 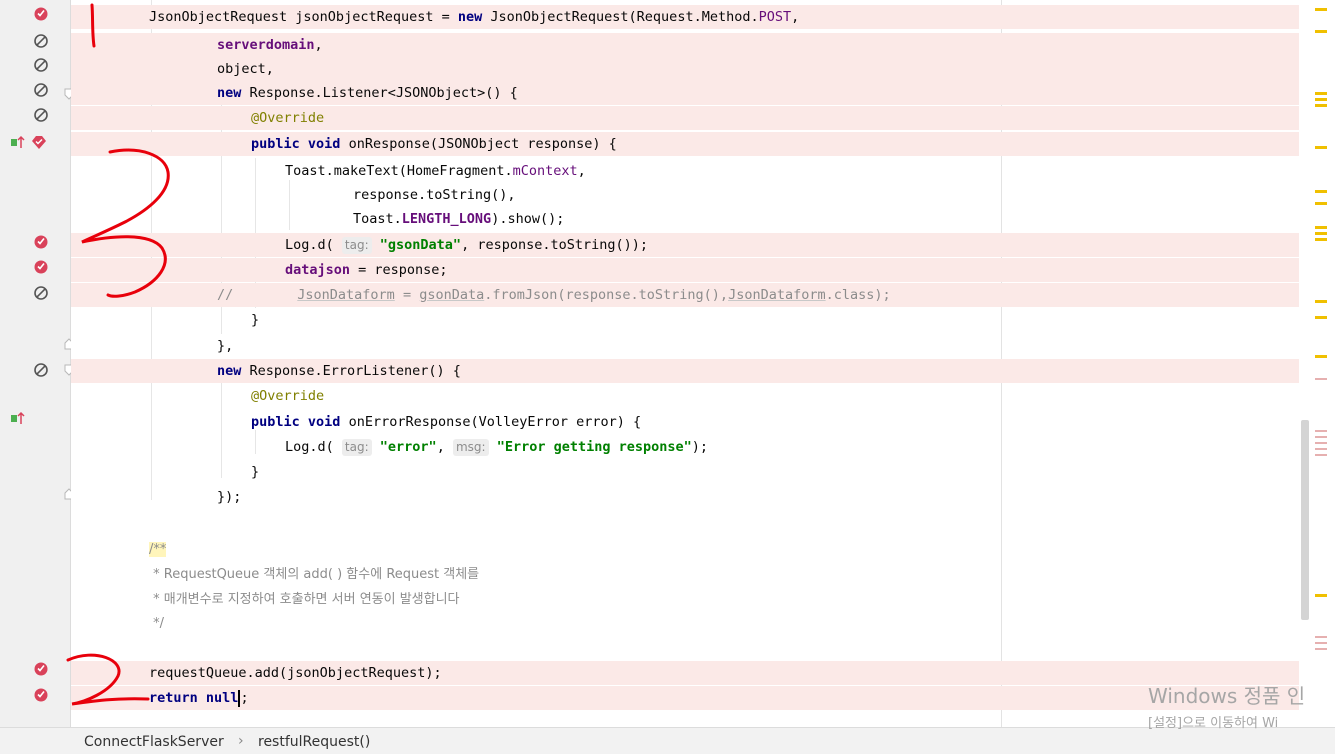 I want to click on method-breakpoint-icon, so click(x=39, y=142).